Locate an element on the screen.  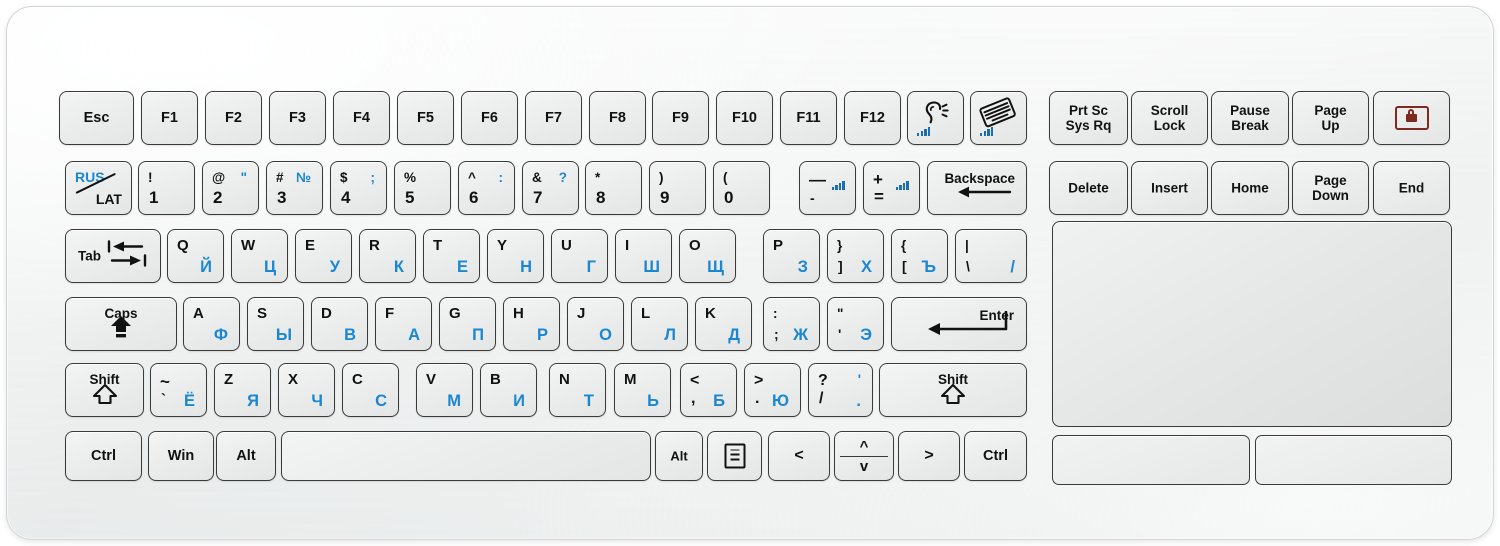
key-period: > . Ю is located at coordinates (772, 390).